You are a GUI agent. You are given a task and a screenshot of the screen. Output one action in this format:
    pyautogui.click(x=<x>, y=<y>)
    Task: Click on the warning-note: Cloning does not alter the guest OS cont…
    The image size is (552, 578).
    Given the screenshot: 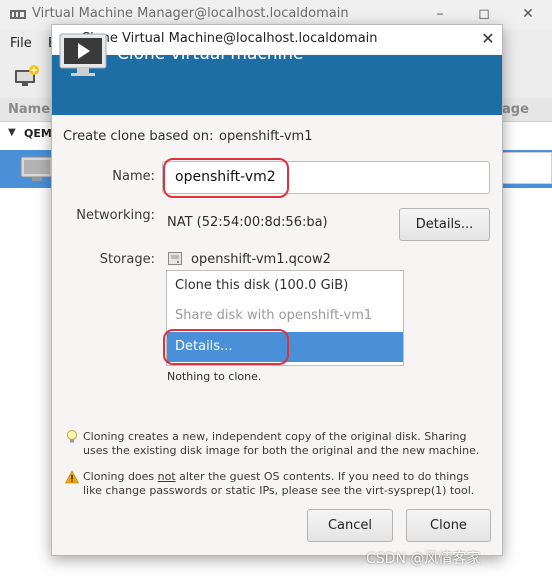 What is the action you would take?
    pyautogui.click(x=278, y=484)
    